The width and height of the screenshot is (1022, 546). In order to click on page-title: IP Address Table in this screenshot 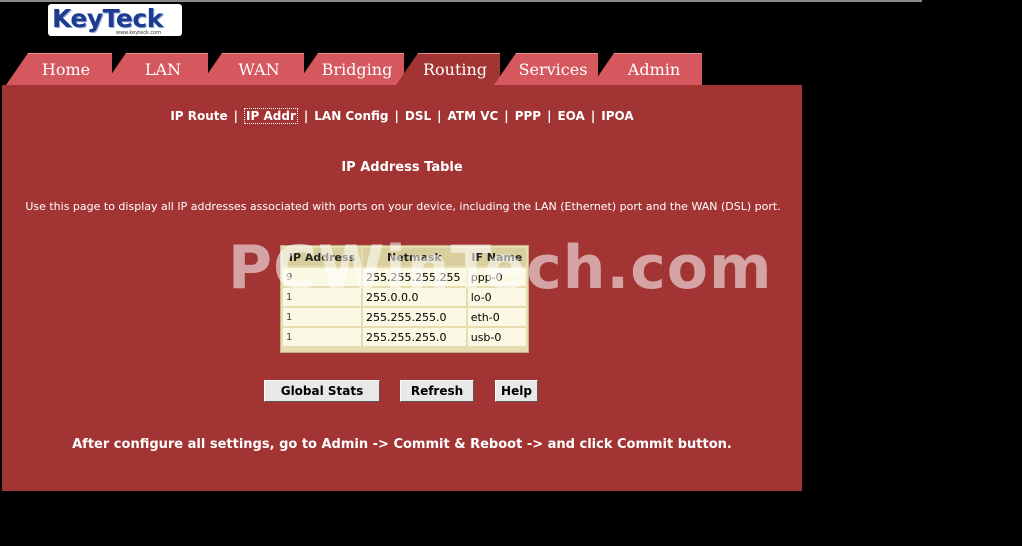, I will do `click(402, 167)`.